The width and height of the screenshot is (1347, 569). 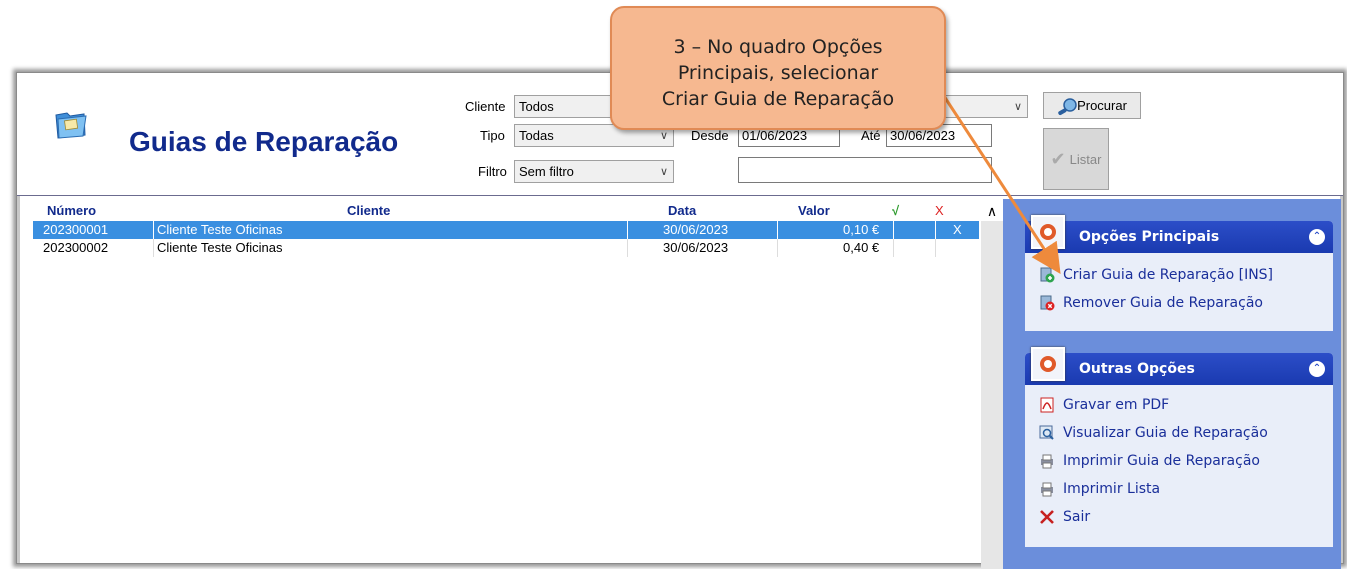 I want to click on callout-line: Criar Guia de Reparação, so click(x=778, y=99).